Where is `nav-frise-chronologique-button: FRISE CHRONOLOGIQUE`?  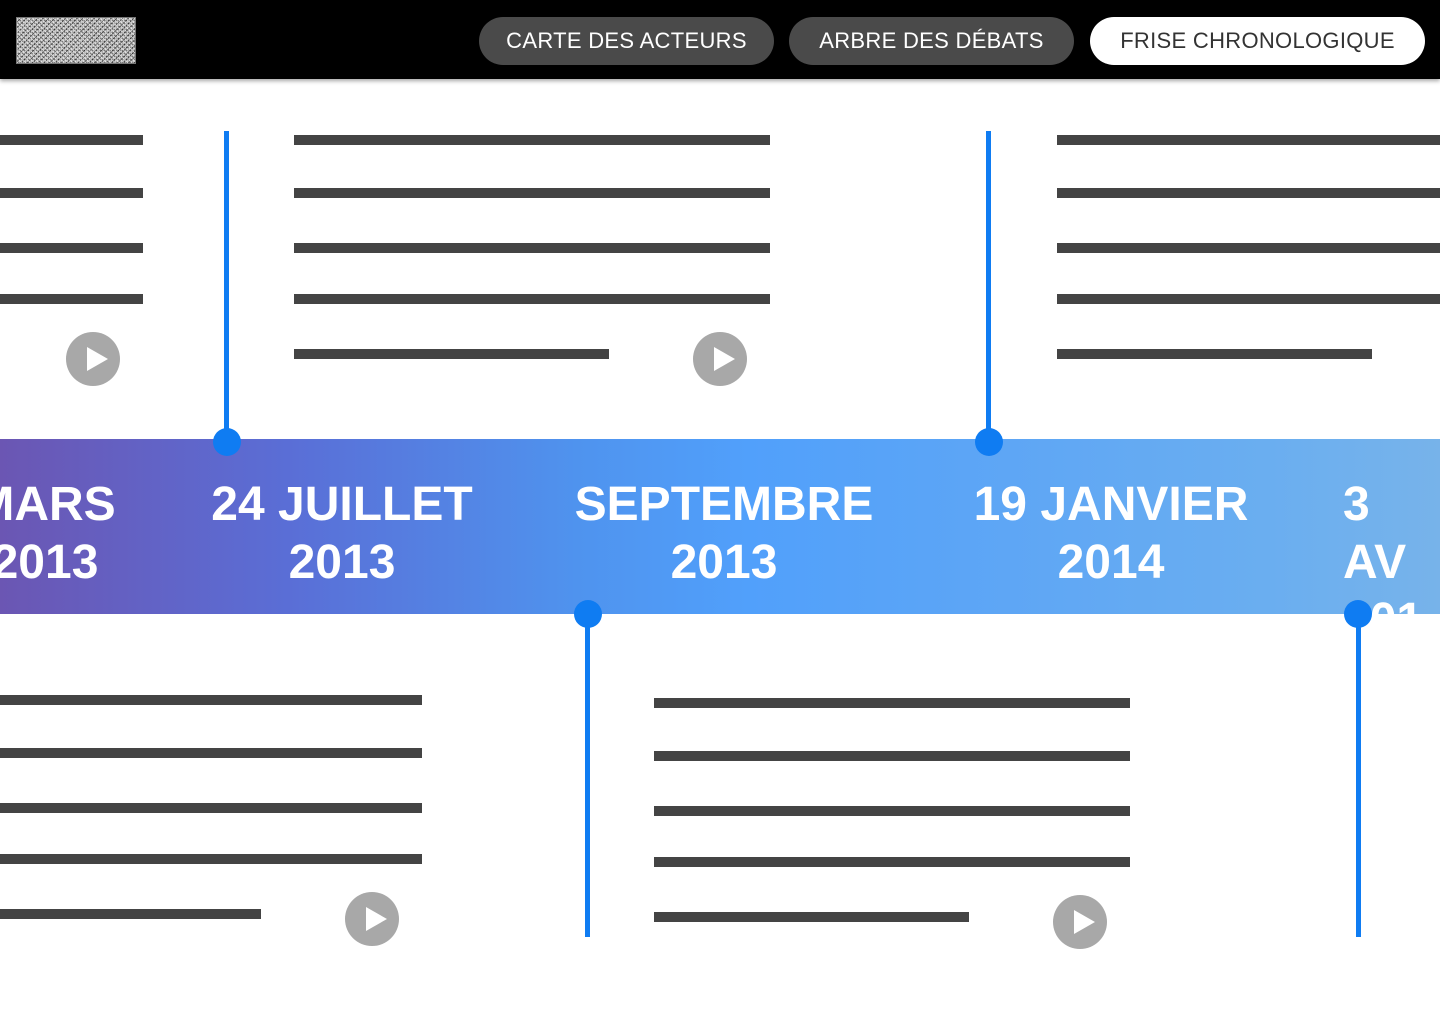 nav-frise-chronologique-button: FRISE CHRONOLOGIQUE is located at coordinates (1257, 41).